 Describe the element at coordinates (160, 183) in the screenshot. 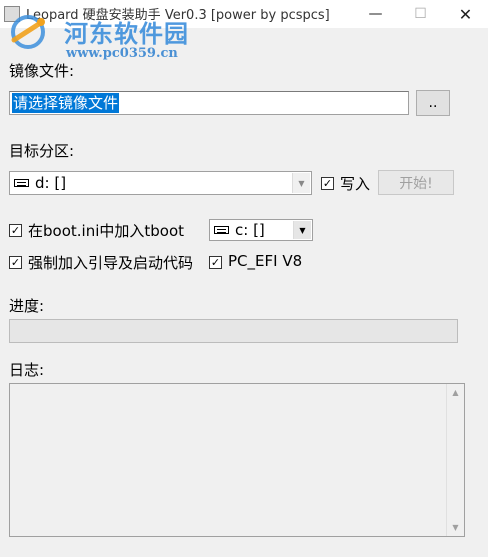

I see `target-partition-select: d: [] ▼` at that location.